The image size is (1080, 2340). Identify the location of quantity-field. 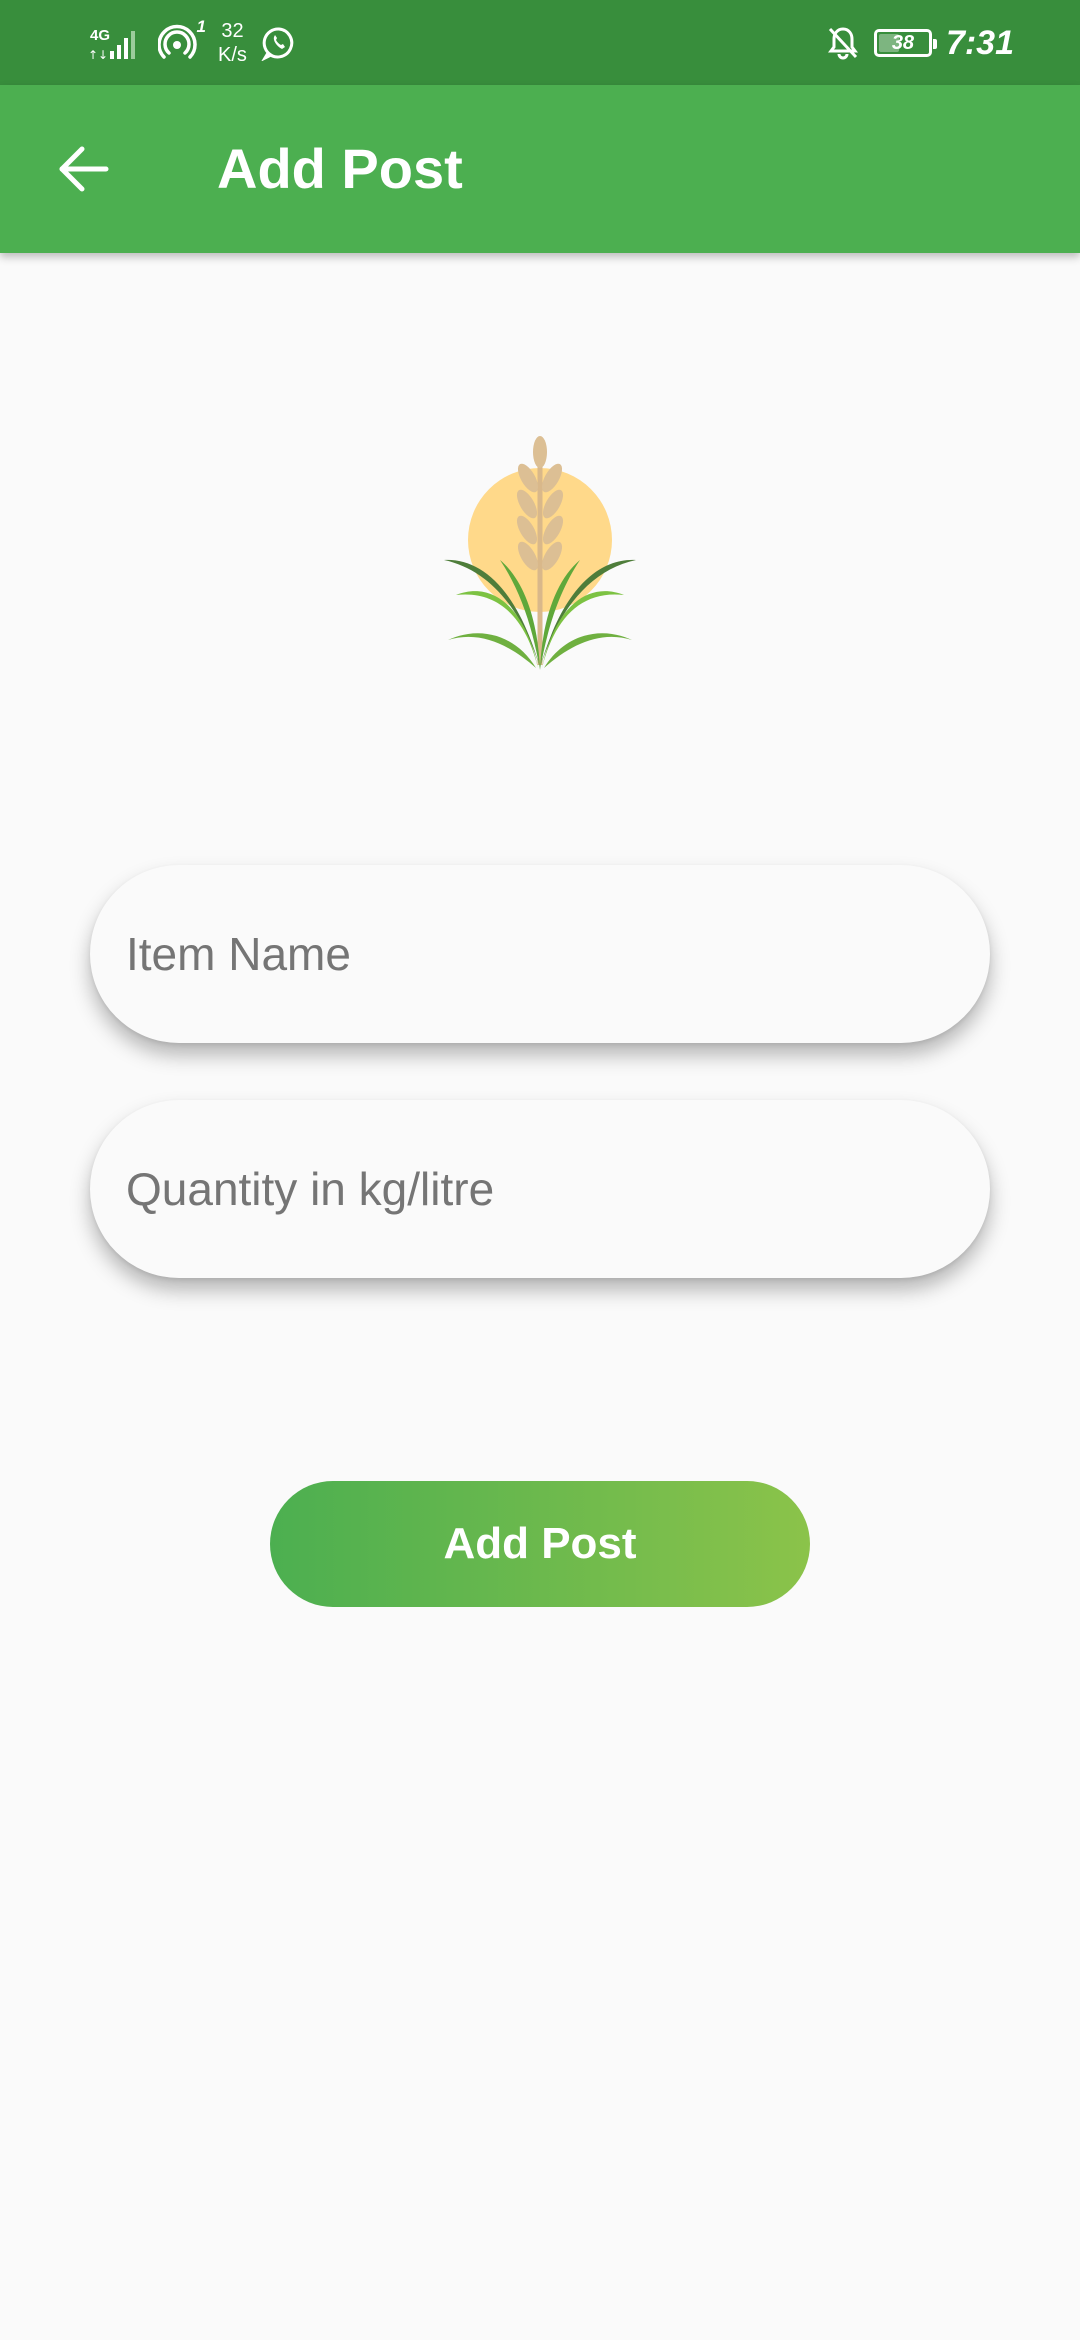
(540, 1189).